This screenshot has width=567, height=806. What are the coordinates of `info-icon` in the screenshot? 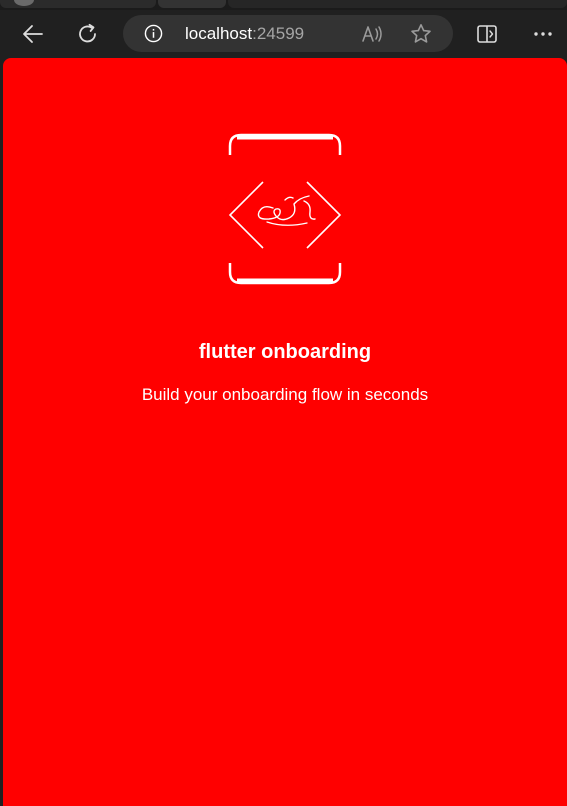 It's located at (153, 33).